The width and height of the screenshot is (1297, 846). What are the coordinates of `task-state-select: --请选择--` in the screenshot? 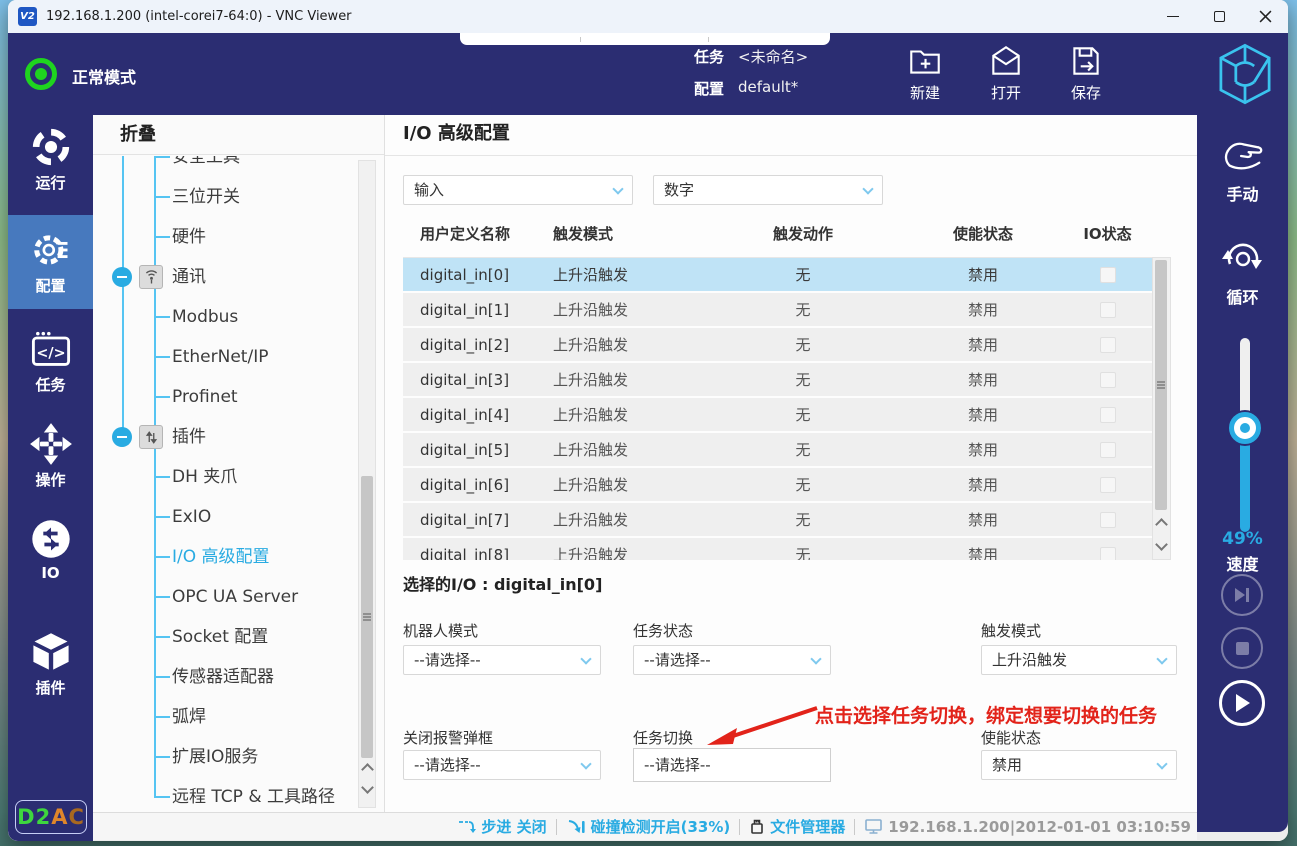 It's located at (732, 660).